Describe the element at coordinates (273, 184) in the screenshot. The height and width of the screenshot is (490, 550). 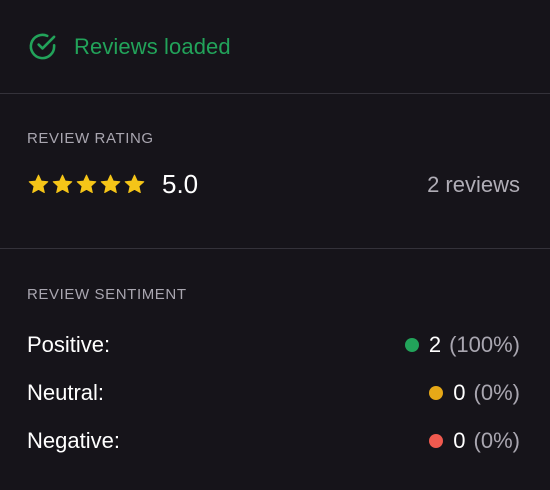
I see `rating-row: 5.0 2 reviews` at that location.